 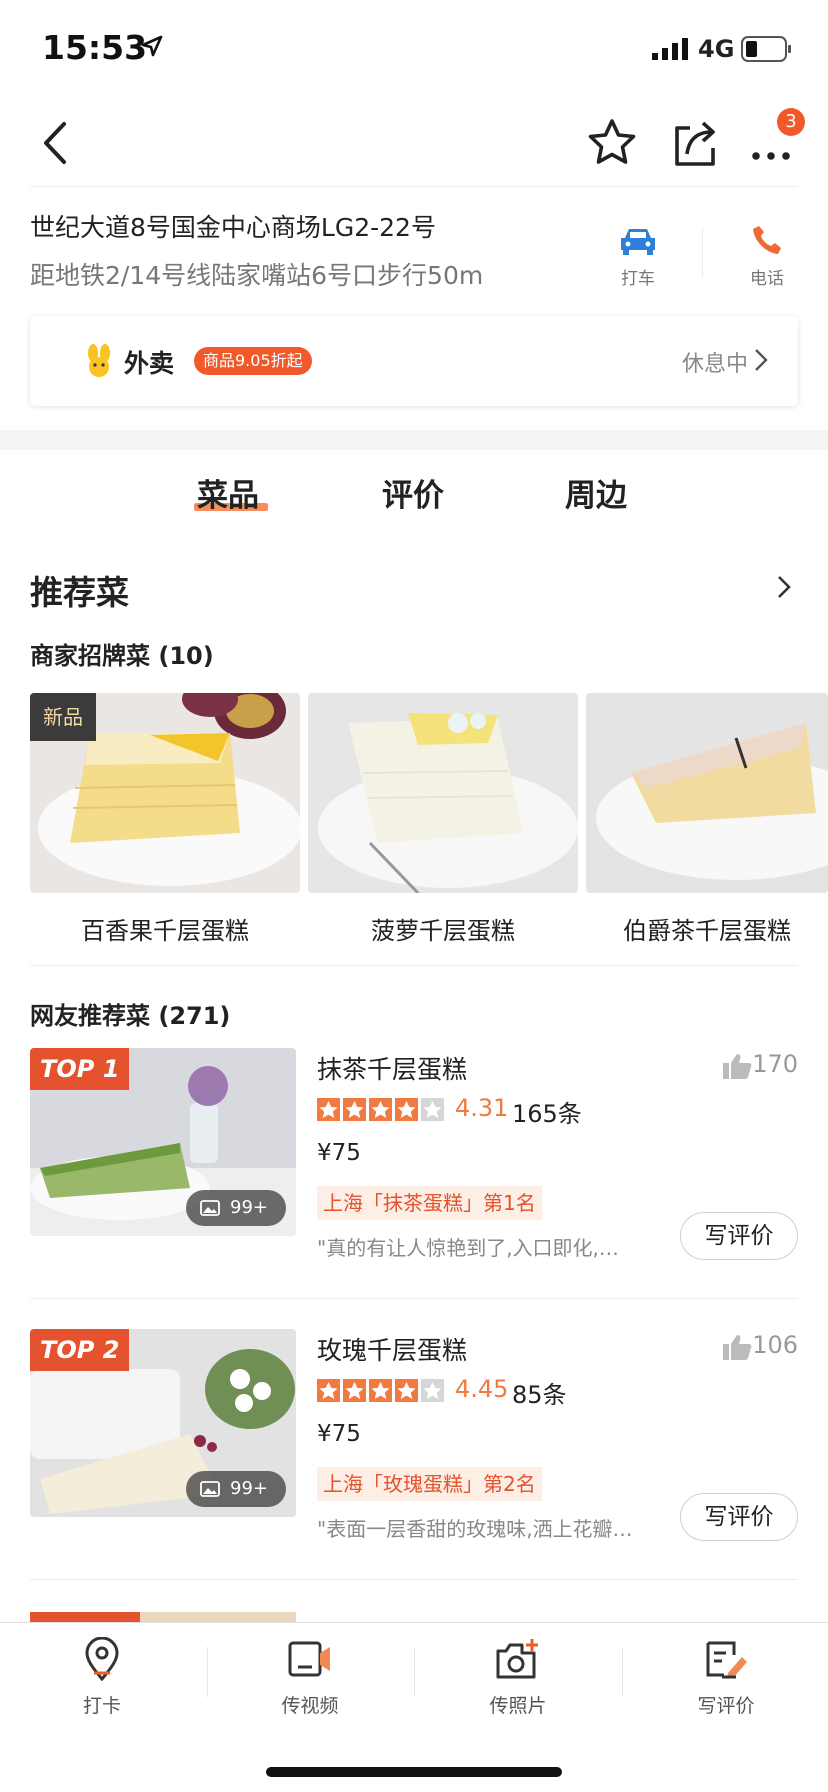 I want to click on location-pin-icon, so click(x=102, y=1659).